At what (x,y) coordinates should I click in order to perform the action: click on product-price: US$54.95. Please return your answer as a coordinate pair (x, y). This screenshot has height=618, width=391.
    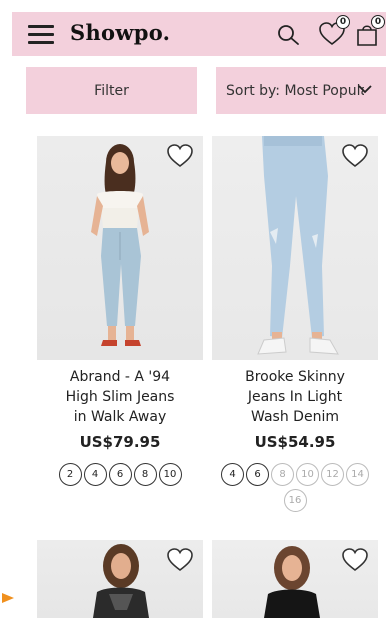
    Looking at the image, I should click on (295, 442).